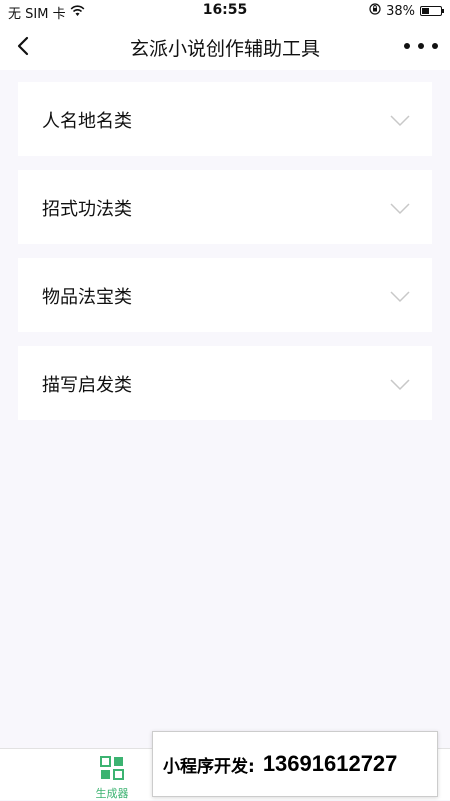 Image resolution: width=450 pixels, height=801 pixels. I want to click on category-label: 招式功法类, so click(87, 209).